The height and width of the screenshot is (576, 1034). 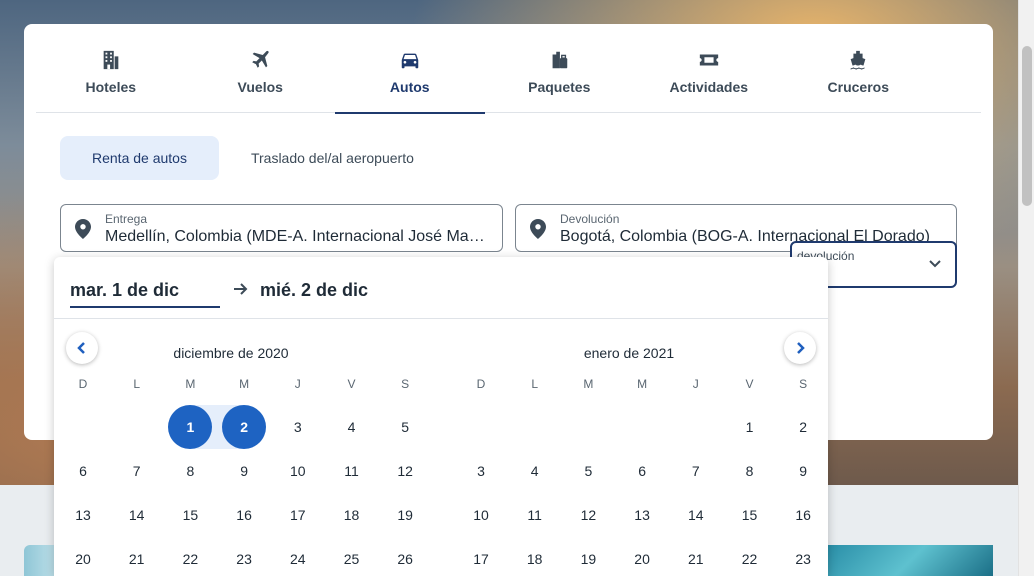 What do you see at coordinates (139, 158) in the screenshot?
I see `subtab-renta-autos: Renta de autos` at bounding box center [139, 158].